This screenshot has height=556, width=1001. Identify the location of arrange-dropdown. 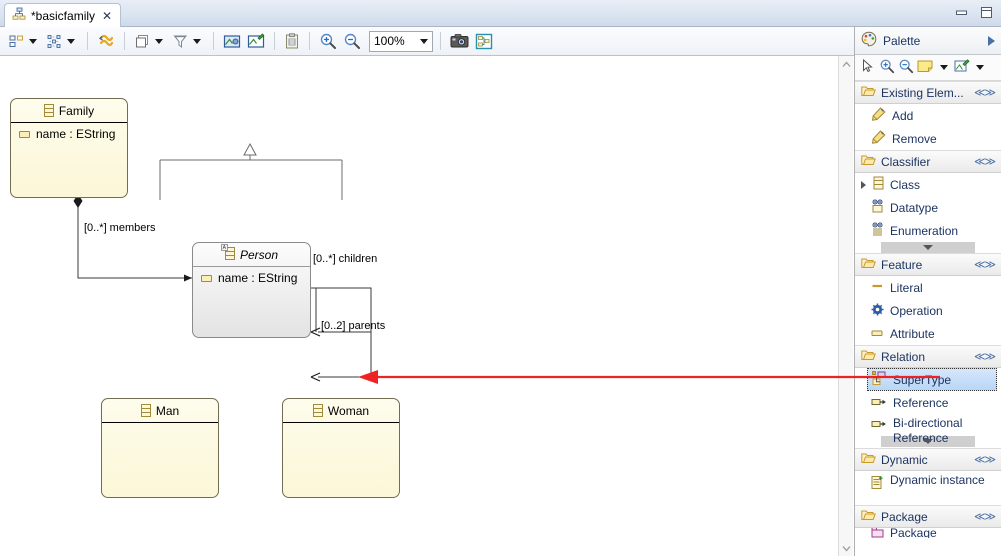
(62, 41).